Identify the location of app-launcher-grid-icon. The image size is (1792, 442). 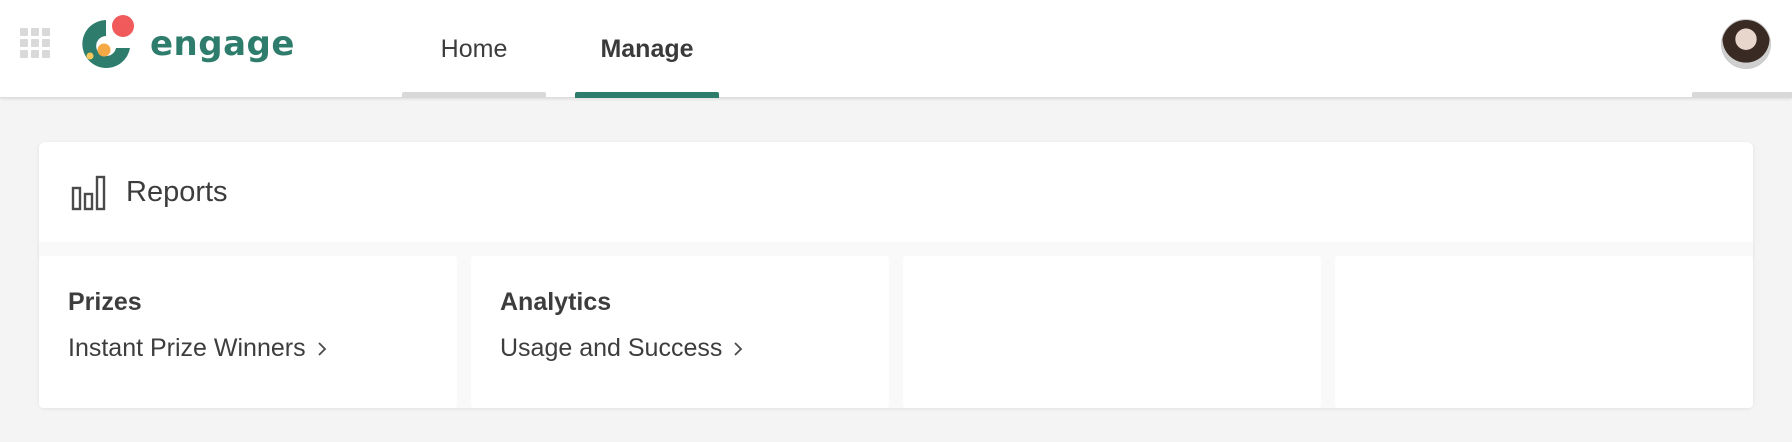
(35, 43).